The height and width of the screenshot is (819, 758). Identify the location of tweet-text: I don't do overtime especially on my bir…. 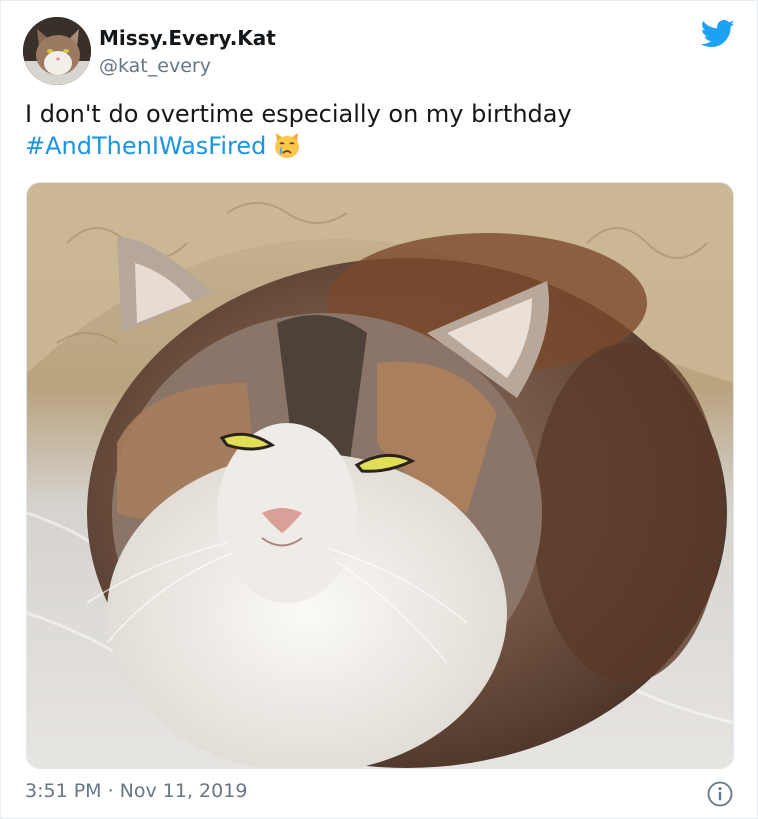
(375, 133).